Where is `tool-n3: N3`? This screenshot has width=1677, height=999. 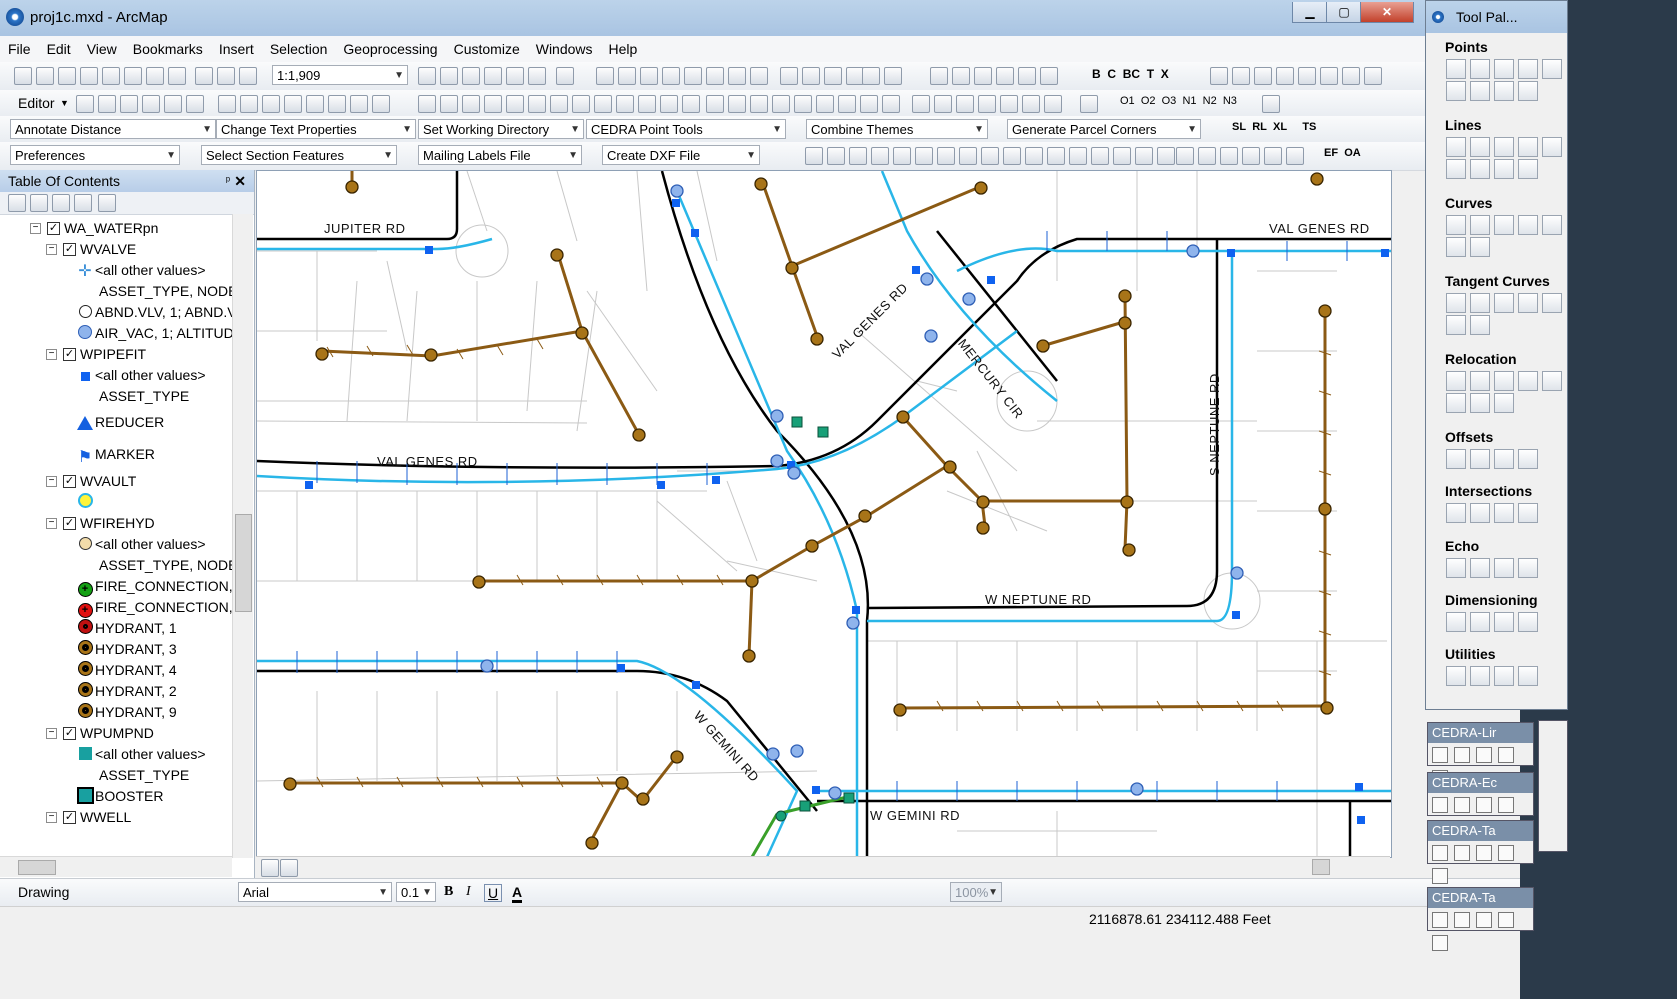 tool-n3: N3 is located at coordinates (1230, 101).